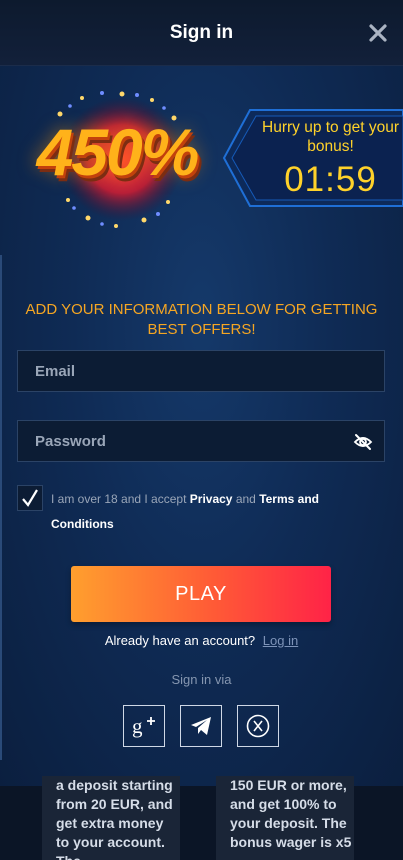 The height and width of the screenshot is (860, 403). Describe the element at coordinates (201, 594) in the screenshot. I see `play-button: PLAY` at that location.